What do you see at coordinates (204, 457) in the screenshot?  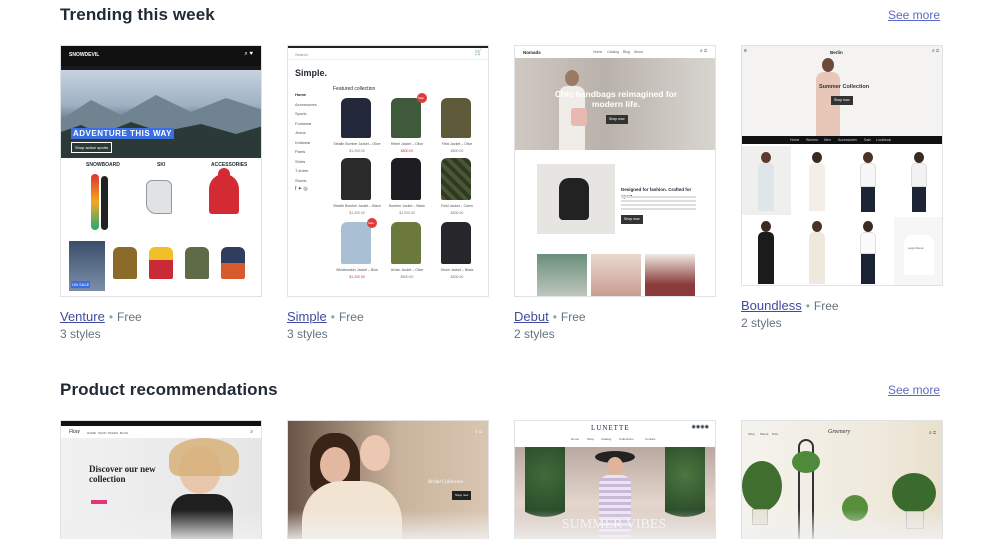 I see `model-hair` at bounding box center [204, 457].